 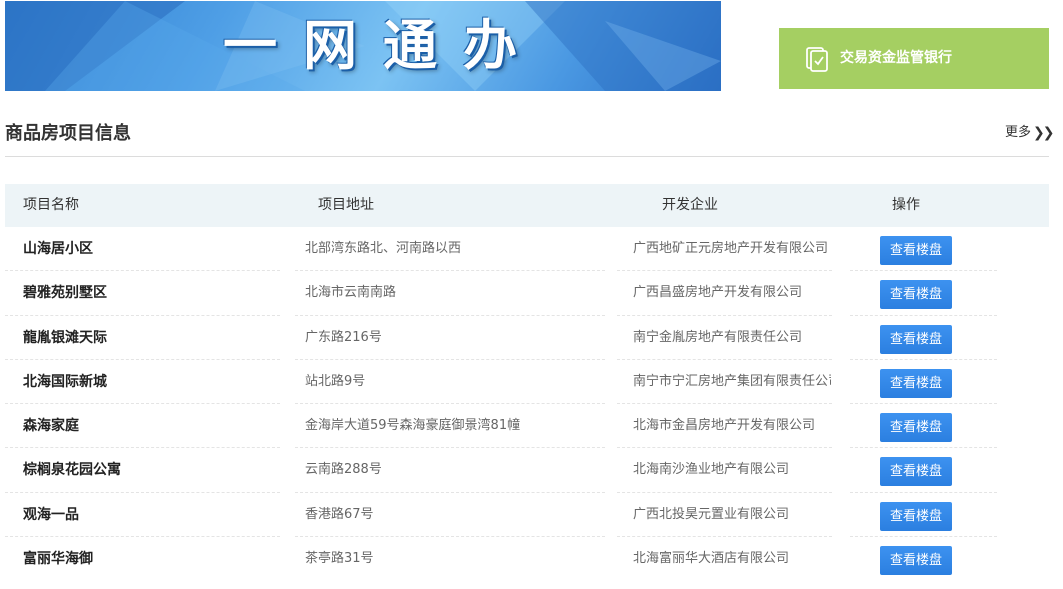 I want to click on project-address: 北海市云南南路, so click(x=351, y=293).